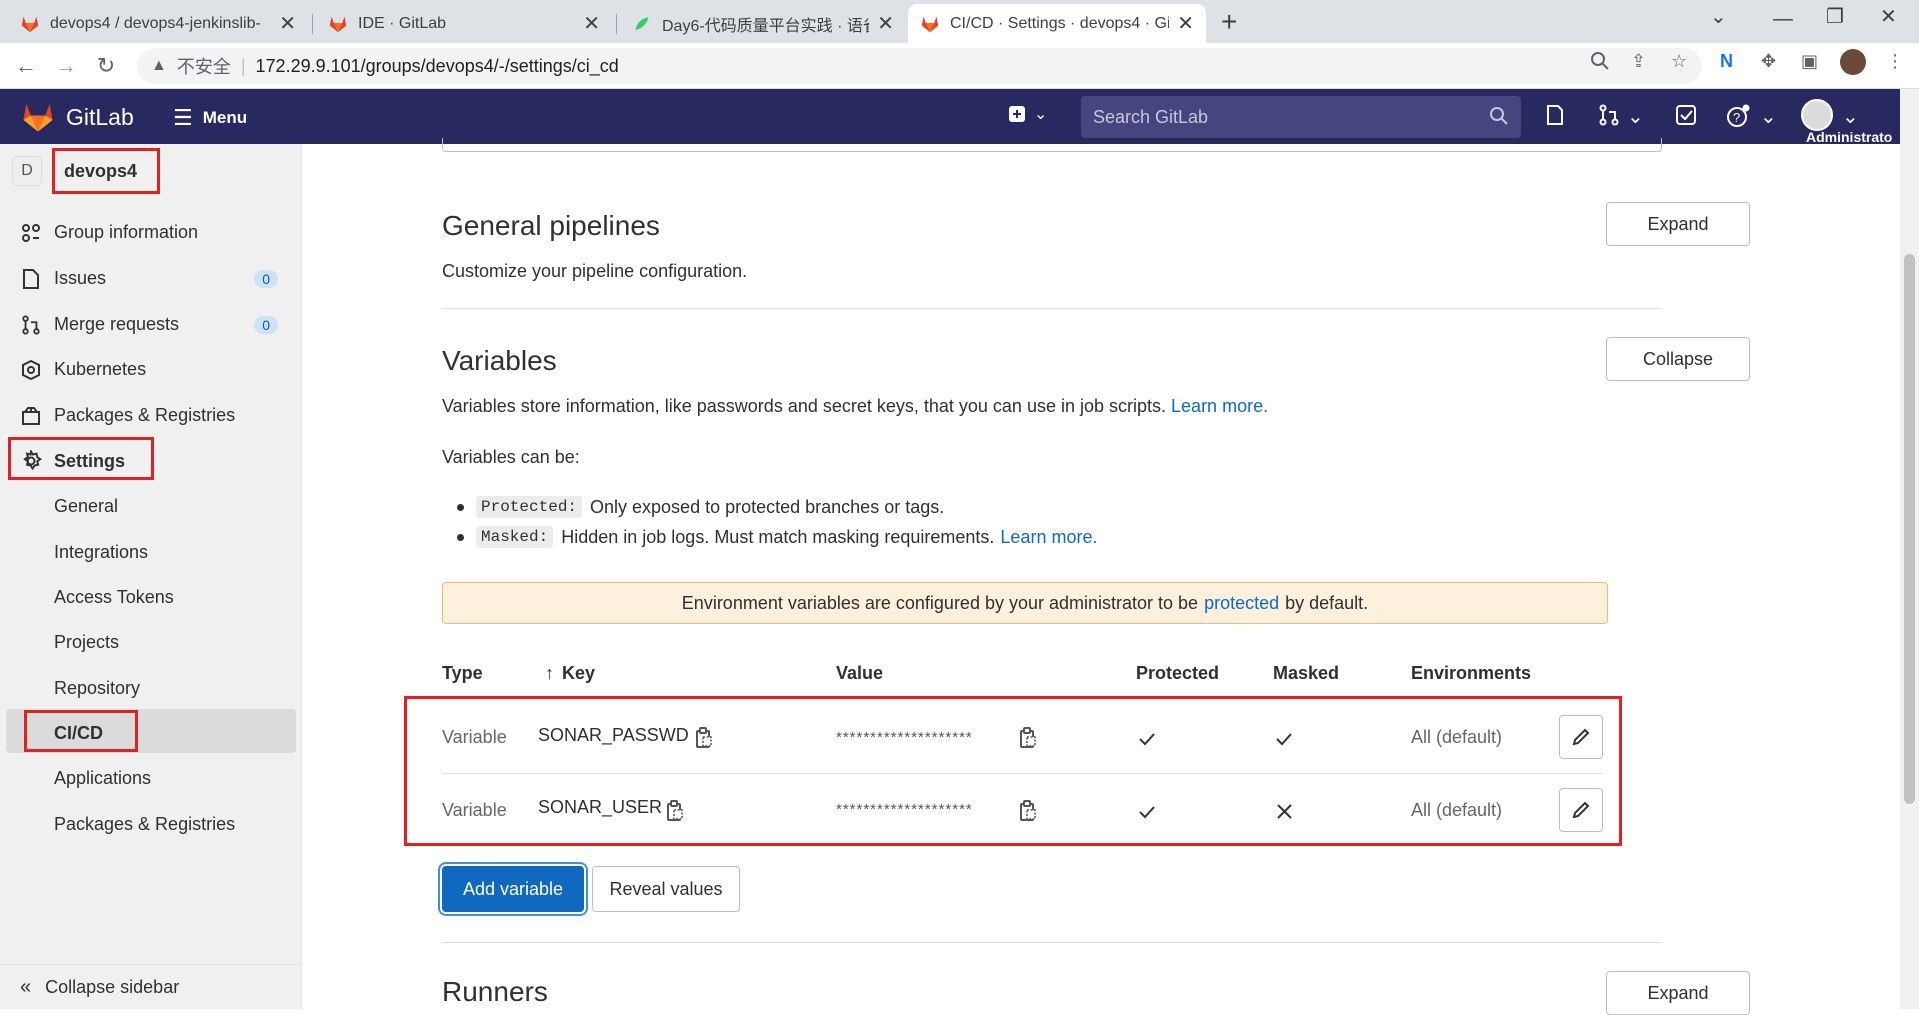 This screenshot has width=1919, height=1015. Describe the element at coordinates (1895, 61) in the screenshot. I see `browser-menu-icon: ⋮` at that location.